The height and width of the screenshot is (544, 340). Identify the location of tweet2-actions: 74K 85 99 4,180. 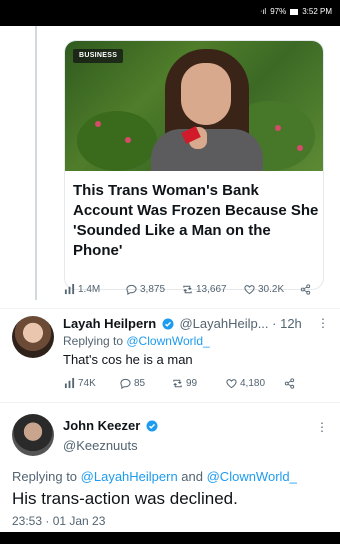
(179, 383).